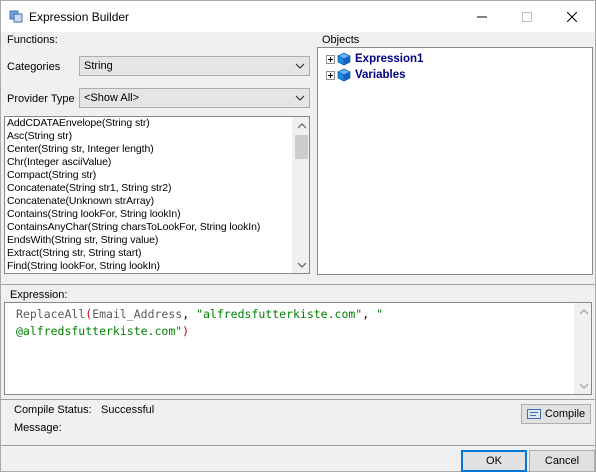 The height and width of the screenshot is (472, 596). What do you see at coordinates (341, 40) in the screenshot?
I see `objects-group-label: Objects` at bounding box center [341, 40].